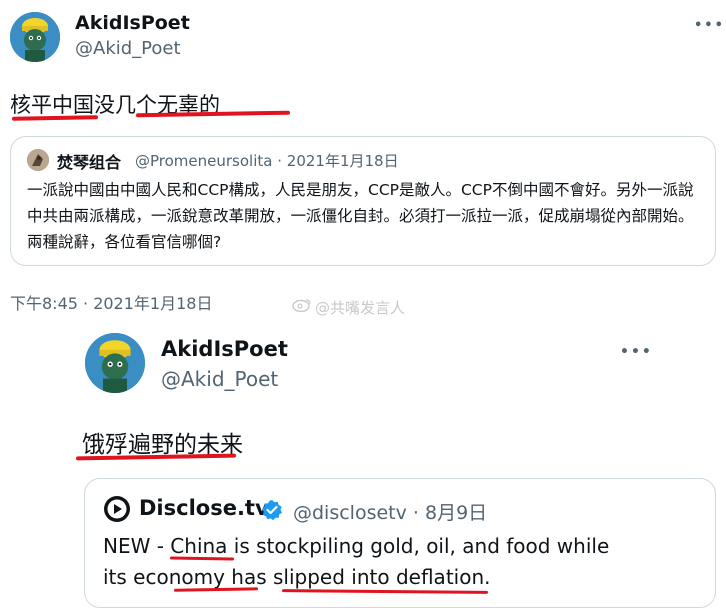  Describe the element at coordinates (55, 118) in the screenshot. I see `annotation-underline` at that location.